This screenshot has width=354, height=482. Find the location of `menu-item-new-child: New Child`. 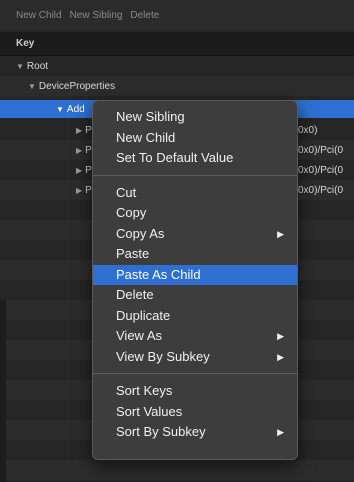

menu-item-new-child: New Child is located at coordinates (195, 138).